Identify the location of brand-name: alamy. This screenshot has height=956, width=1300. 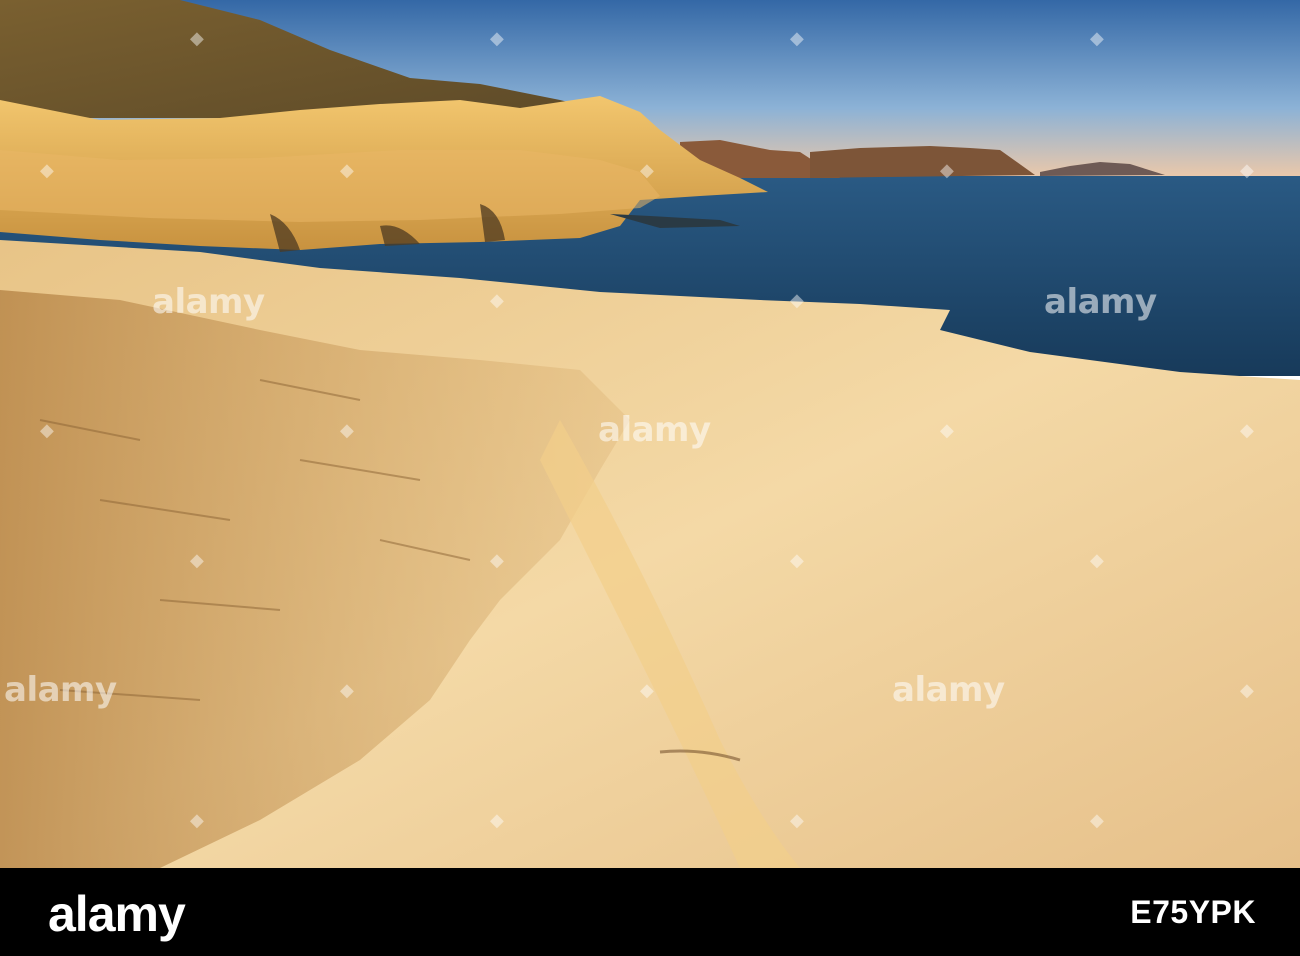
(117, 914).